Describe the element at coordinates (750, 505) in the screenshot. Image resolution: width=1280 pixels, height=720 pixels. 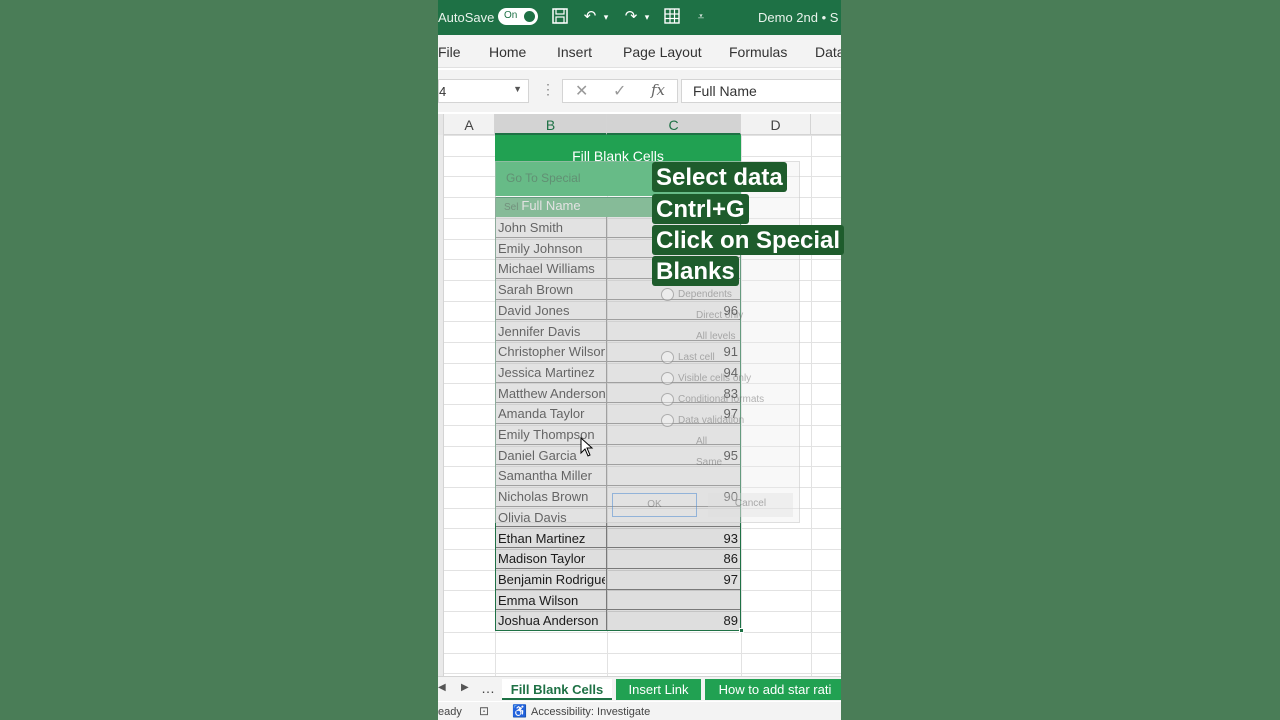
I see `cancel-button: Cancel` at that location.